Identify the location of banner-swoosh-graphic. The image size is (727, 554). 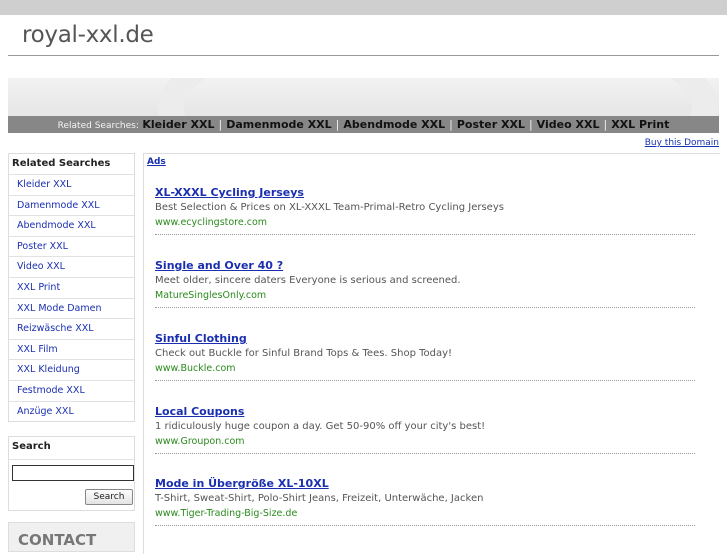
(438, 97).